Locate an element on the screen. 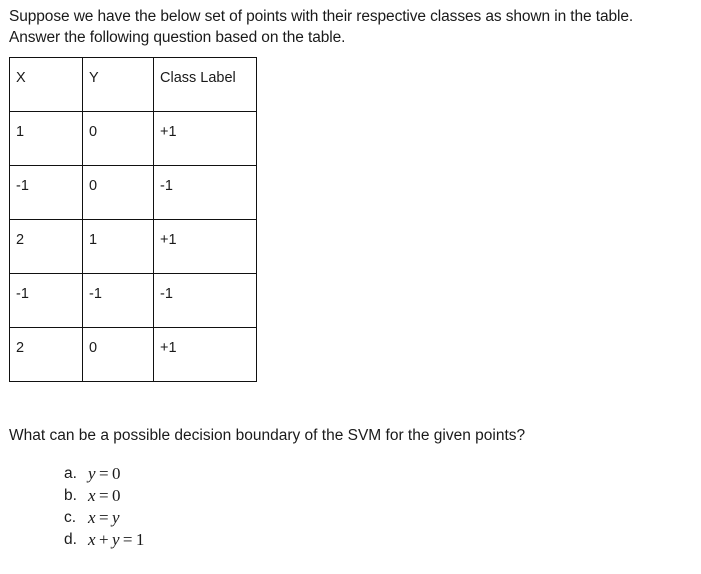 This screenshot has height=574, width=701. header-x: X is located at coordinates (46, 84).